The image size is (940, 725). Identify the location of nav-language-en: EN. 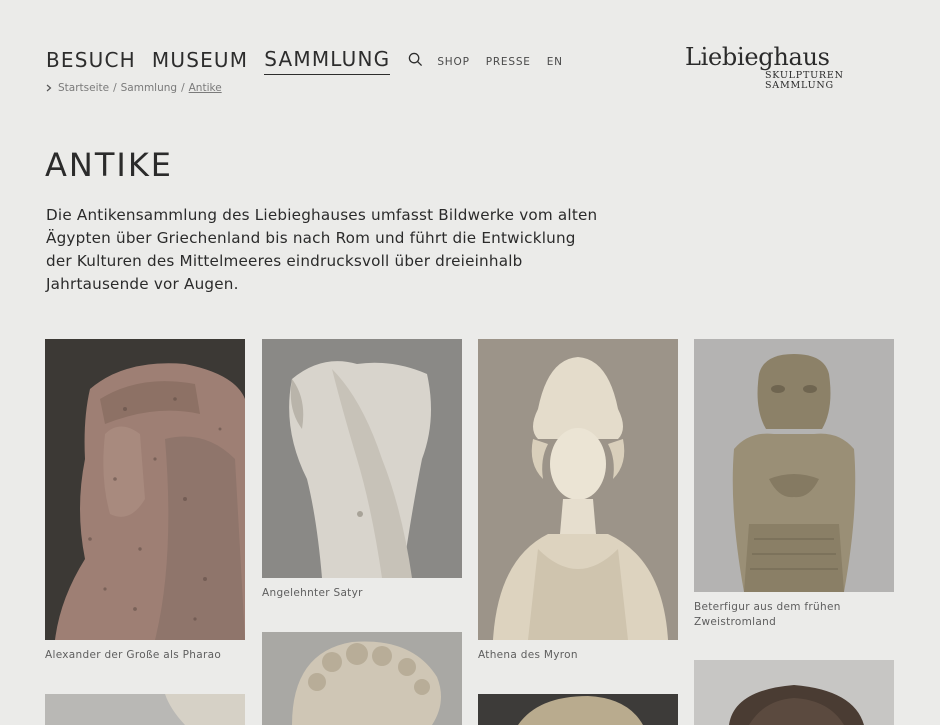
(555, 60).